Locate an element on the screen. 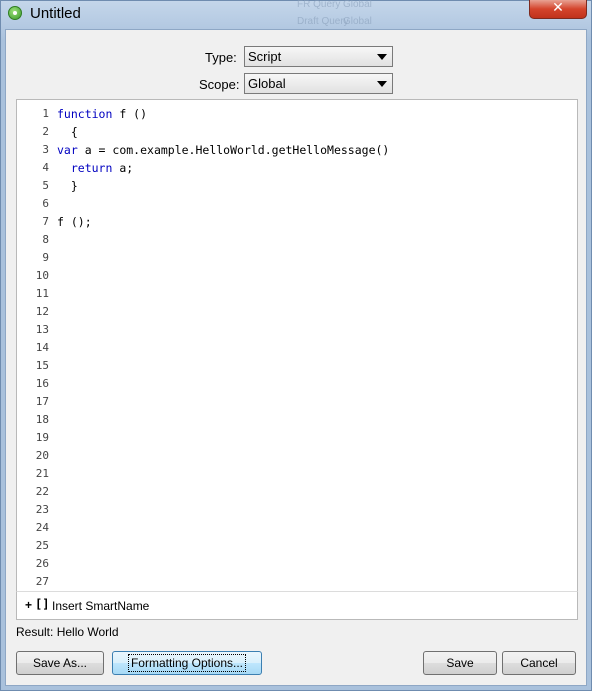 This screenshot has width=592, height=691. line-number: 21 is located at coordinates (42, 473).